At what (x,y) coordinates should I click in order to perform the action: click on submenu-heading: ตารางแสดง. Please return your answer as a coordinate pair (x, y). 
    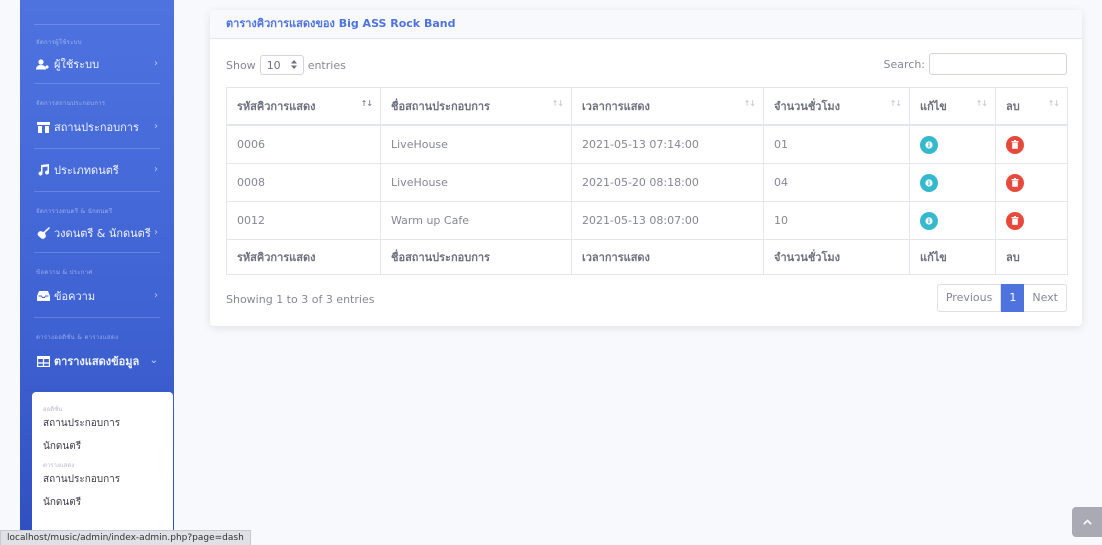
    Looking at the image, I should click on (59, 465).